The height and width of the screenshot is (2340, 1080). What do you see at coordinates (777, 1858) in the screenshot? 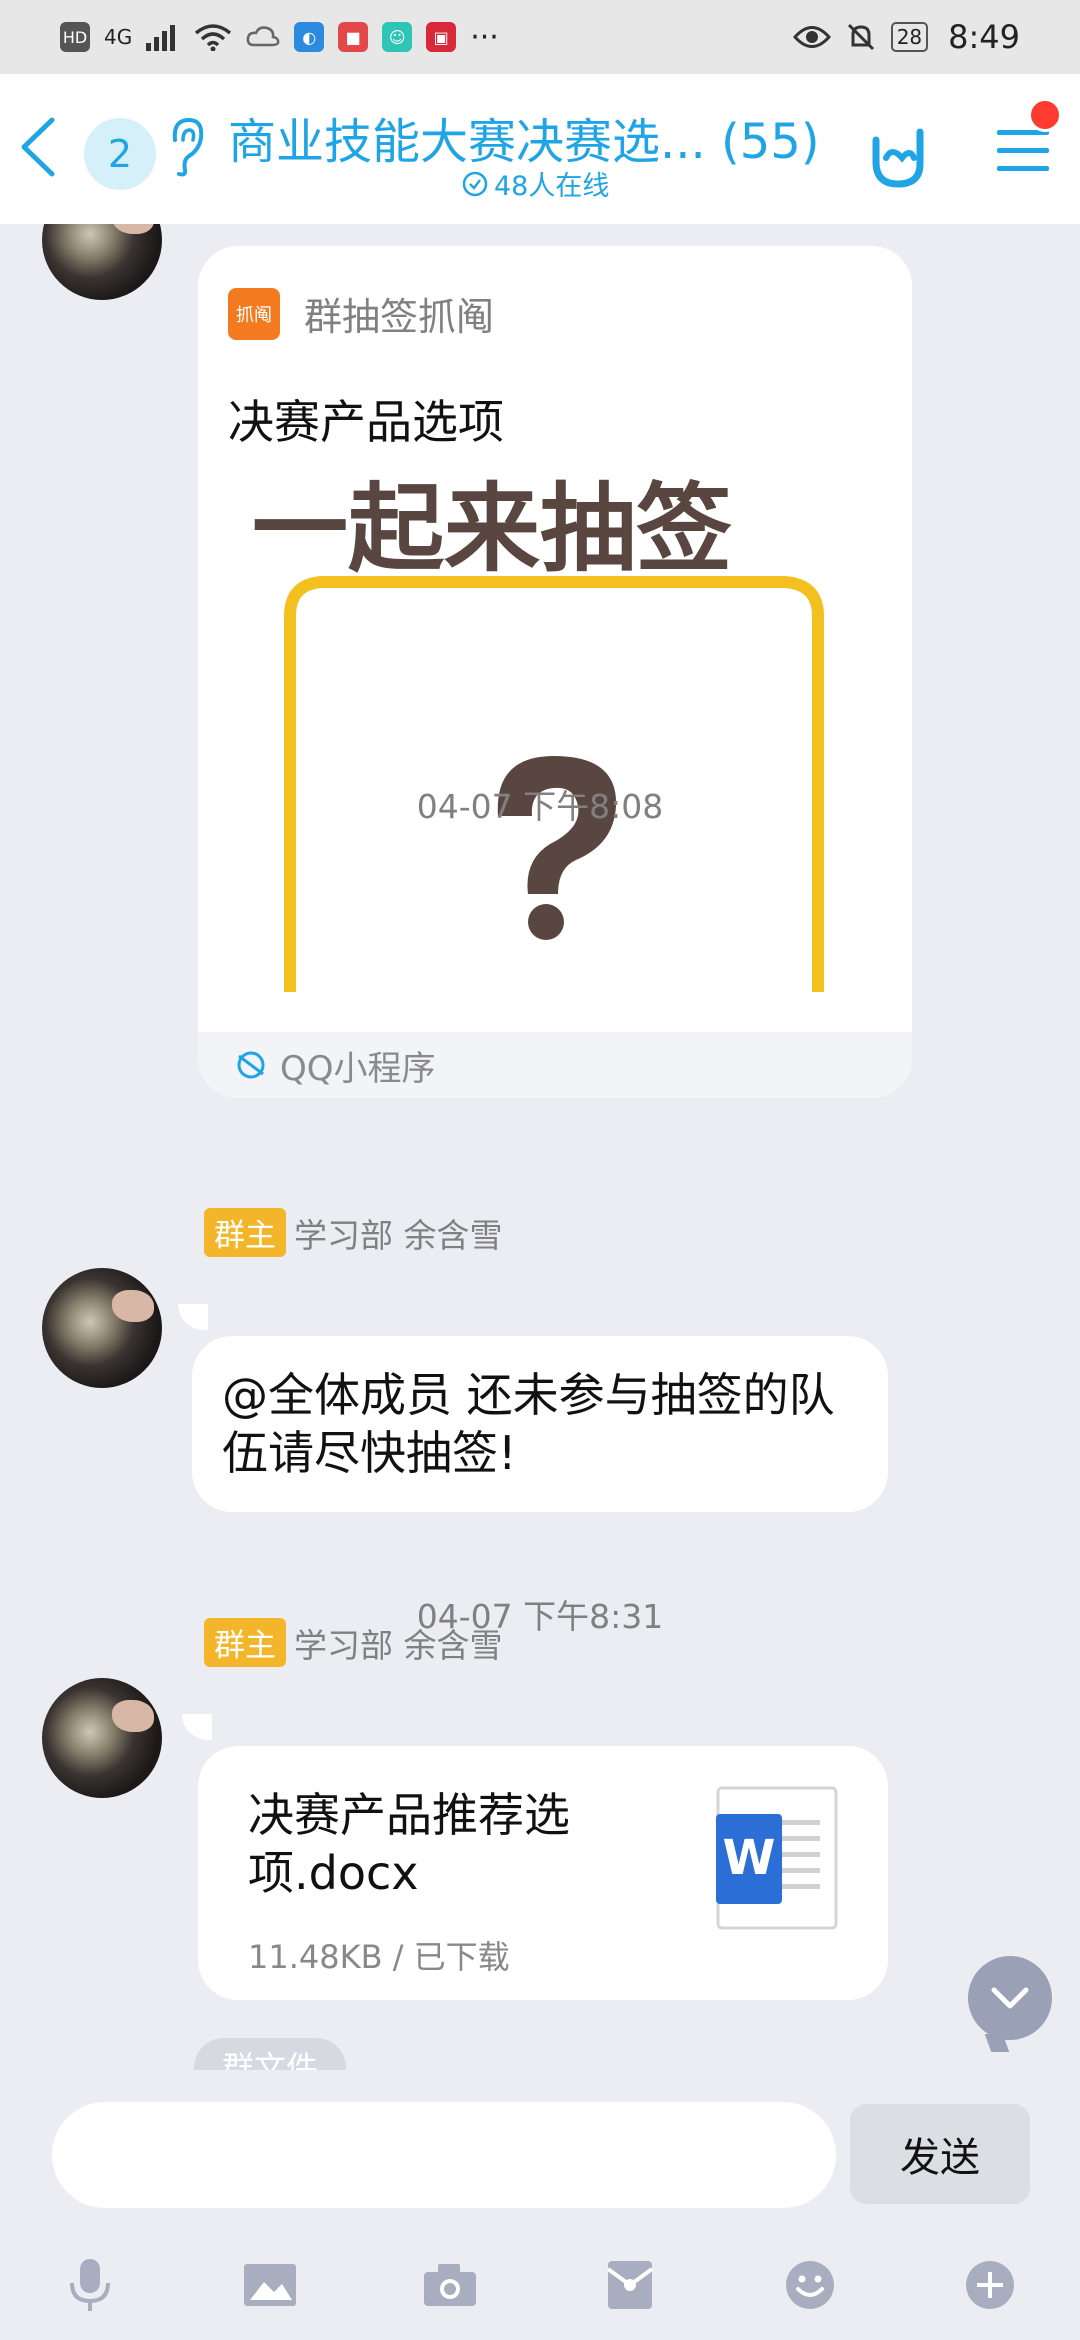
I see `word-document-icon: W` at bounding box center [777, 1858].